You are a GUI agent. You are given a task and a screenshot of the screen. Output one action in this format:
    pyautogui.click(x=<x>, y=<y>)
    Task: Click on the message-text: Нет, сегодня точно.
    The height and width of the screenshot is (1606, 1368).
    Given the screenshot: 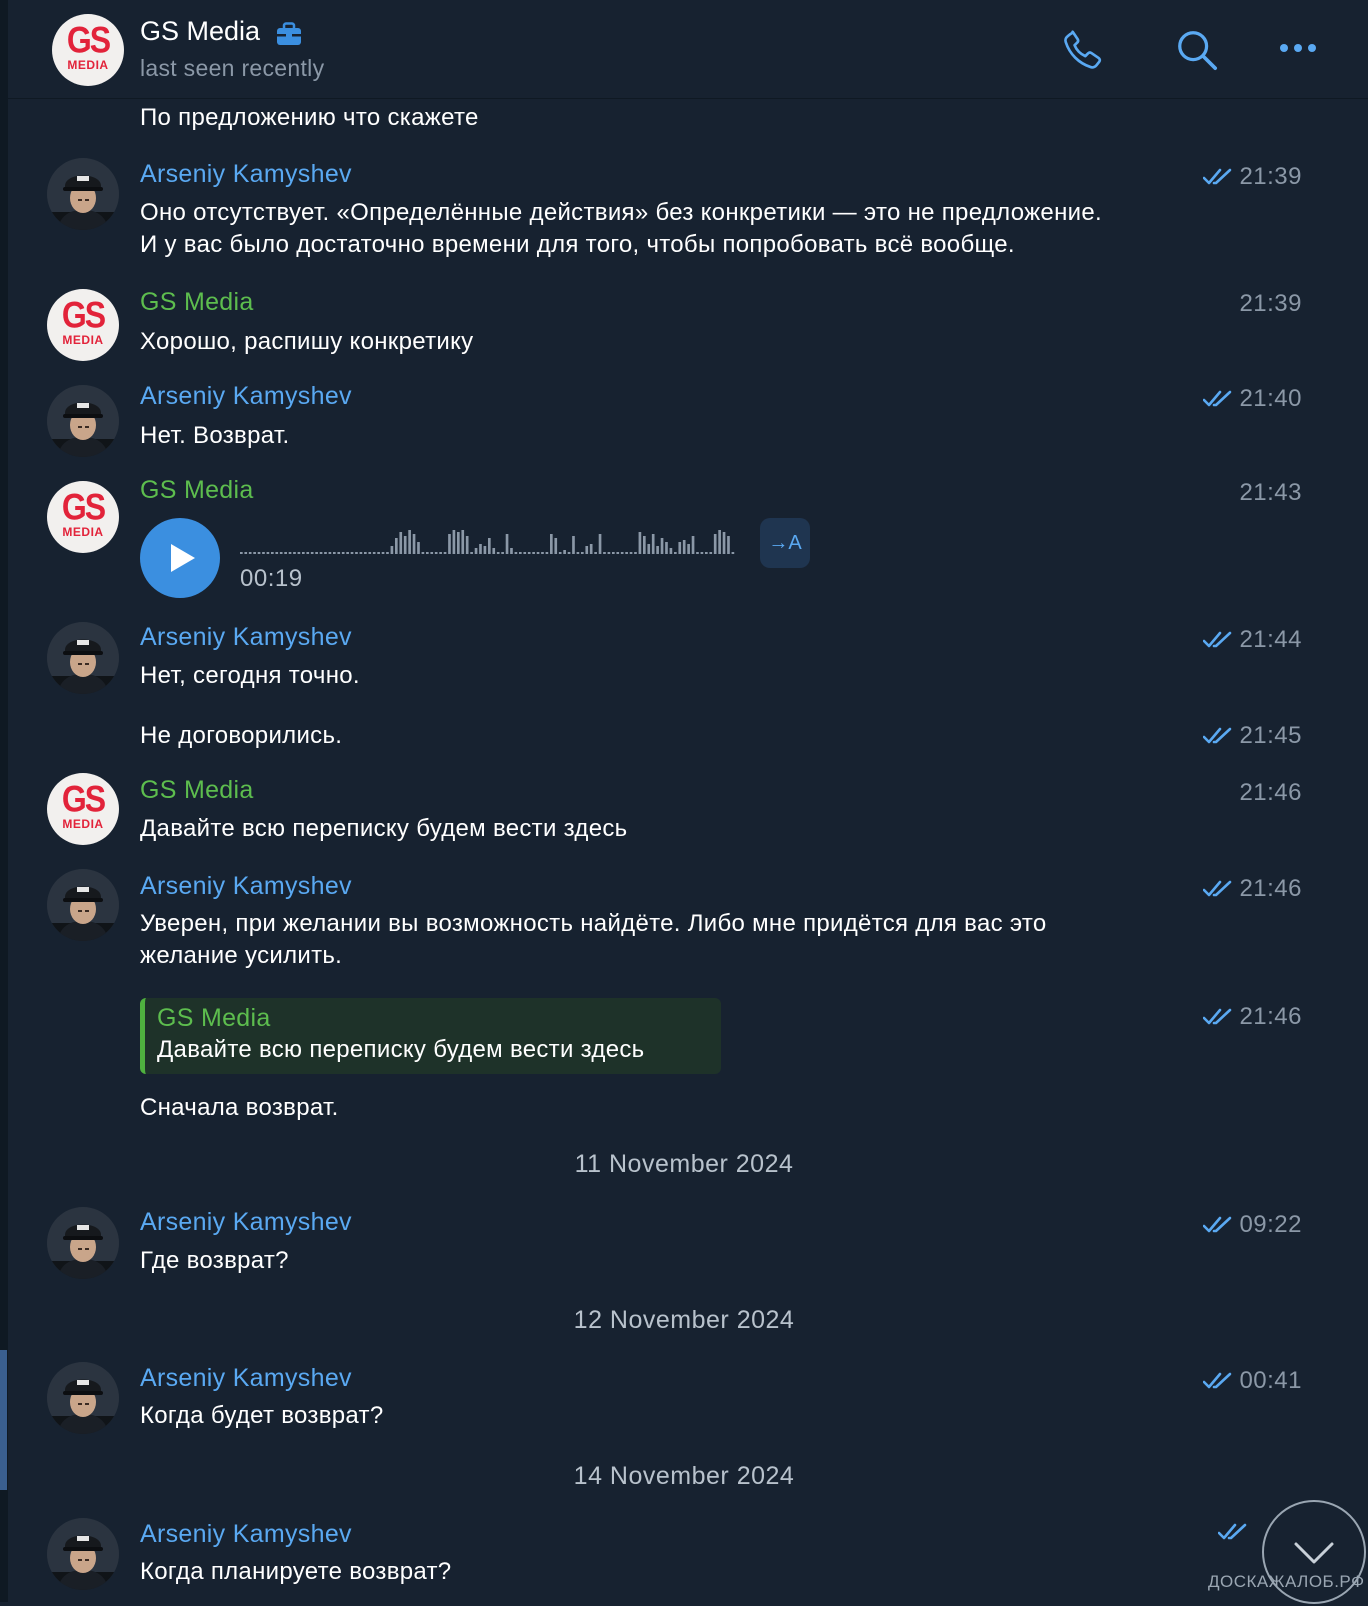 What is the action you would take?
    pyautogui.click(x=250, y=675)
    